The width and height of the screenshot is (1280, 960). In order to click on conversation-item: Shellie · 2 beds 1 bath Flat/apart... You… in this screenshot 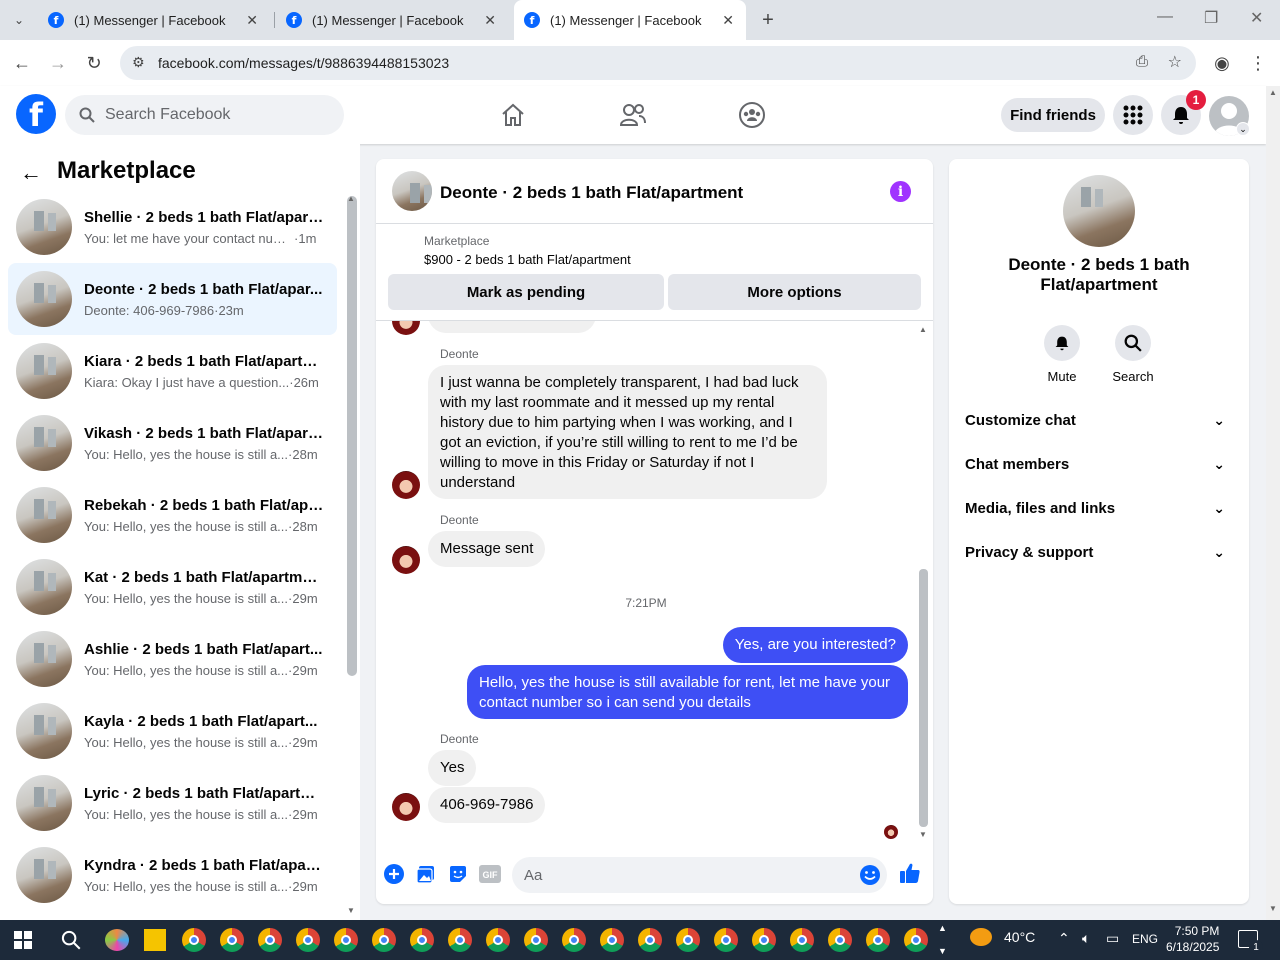, I will do `click(172, 227)`.